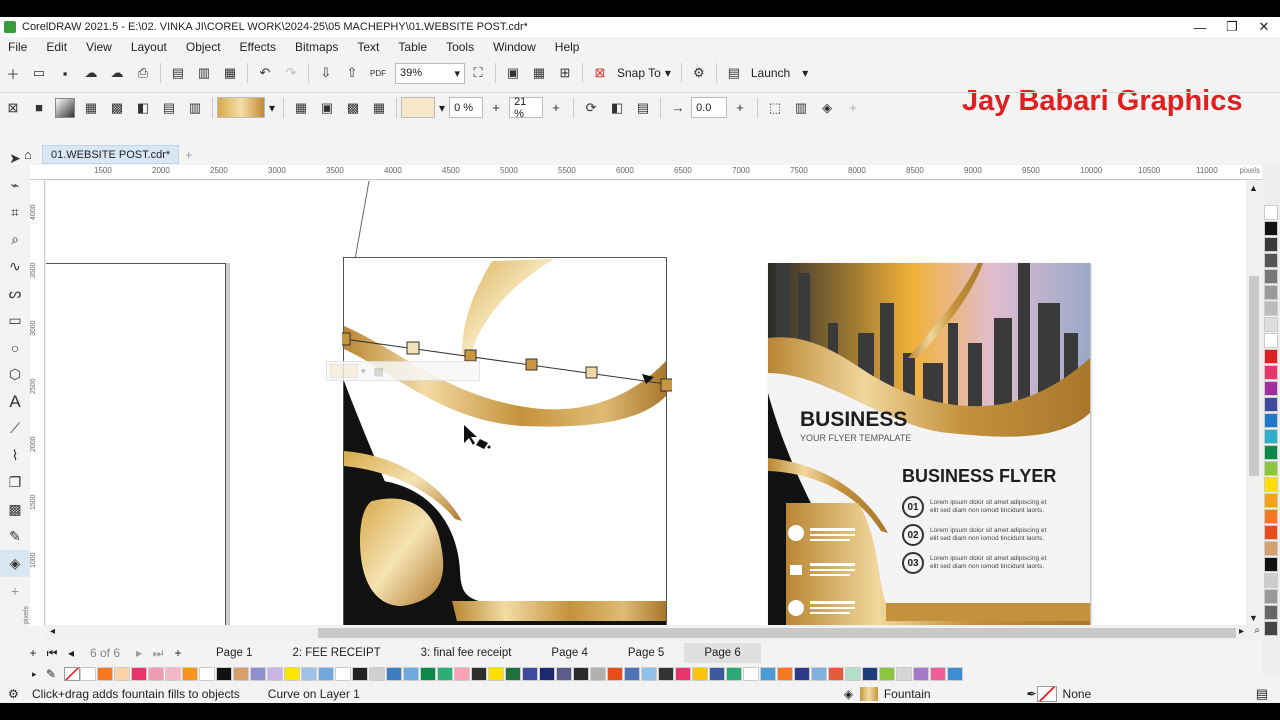 The height and width of the screenshot is (720, 1280). What do you see at coordinates (139, 653) in the screenshot?
I see `next-page-icon: ▸` at bounding box center [139, 653].